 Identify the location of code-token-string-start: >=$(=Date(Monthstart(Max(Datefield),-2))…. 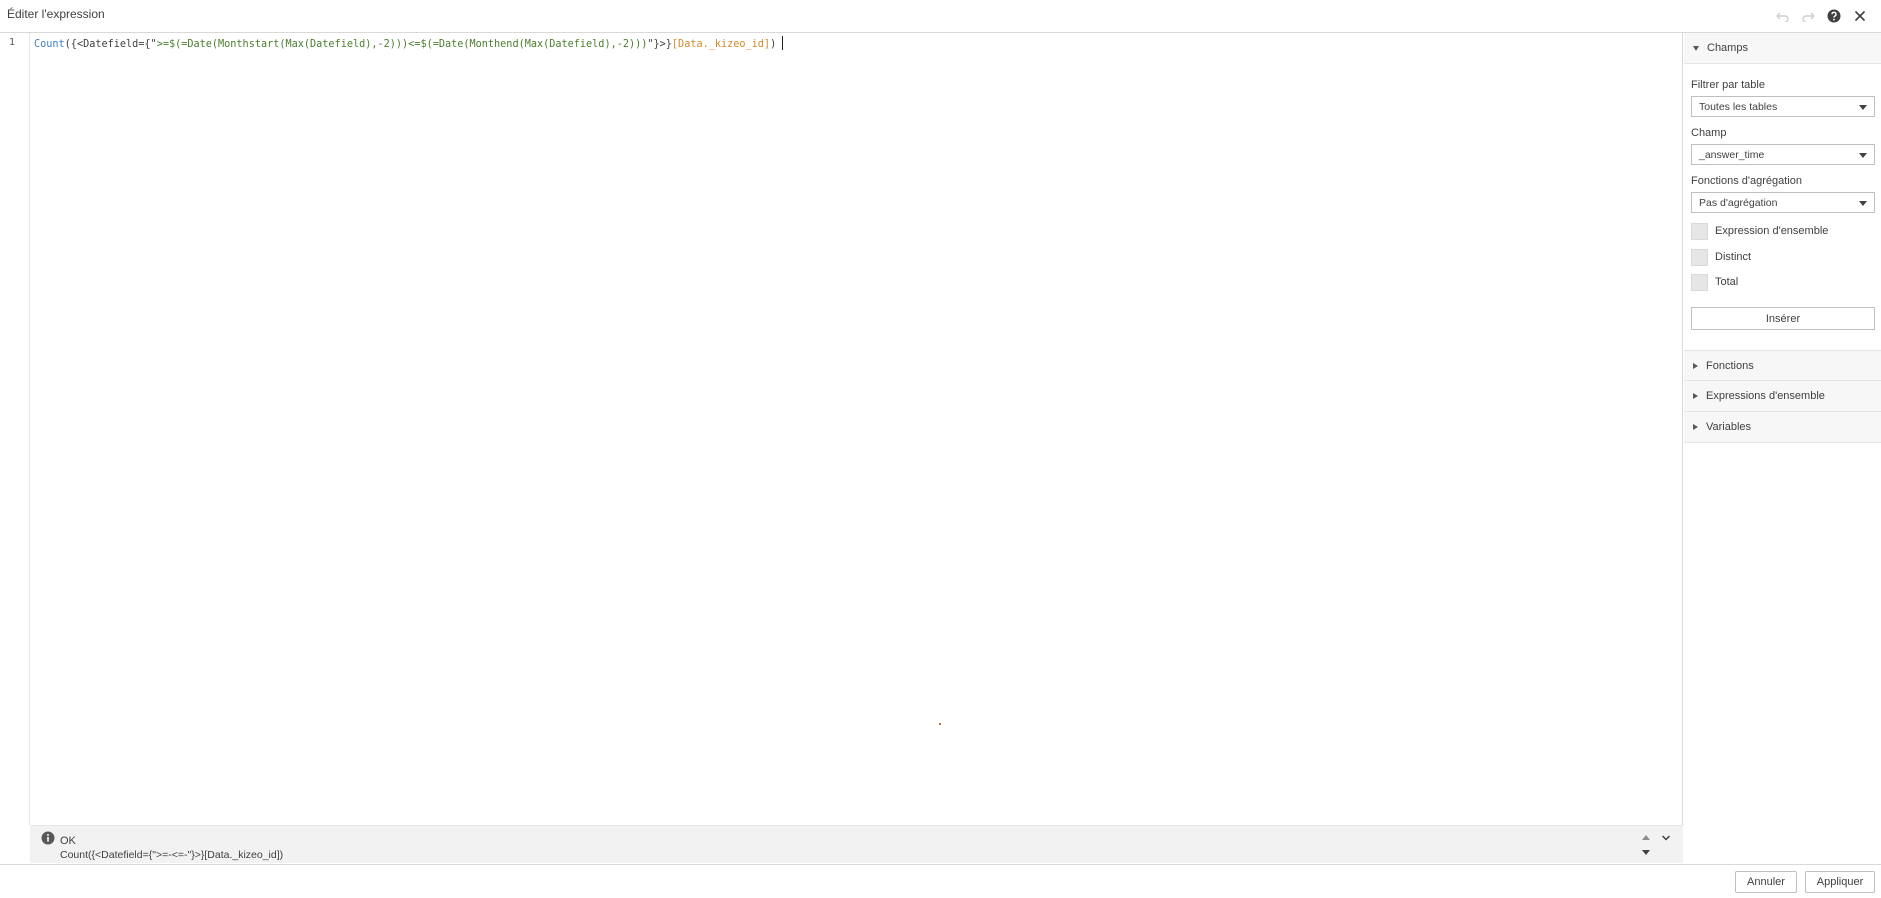
(282, 44).